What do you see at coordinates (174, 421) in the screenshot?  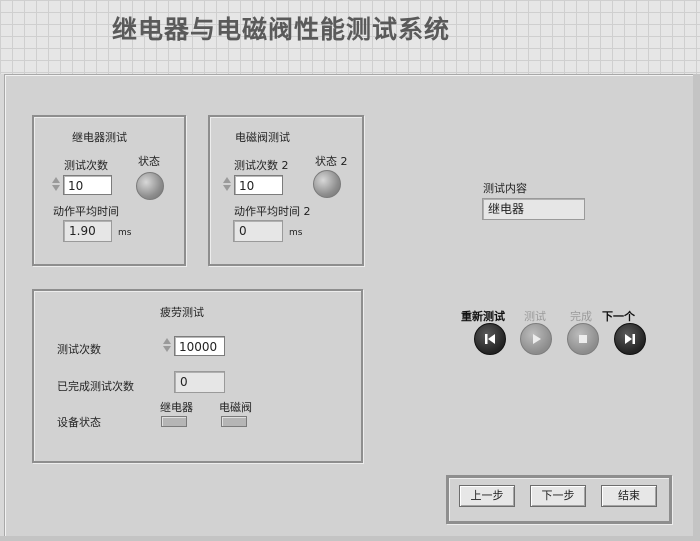 I see `relay-status-indicator` at bounding box center [174, 421].